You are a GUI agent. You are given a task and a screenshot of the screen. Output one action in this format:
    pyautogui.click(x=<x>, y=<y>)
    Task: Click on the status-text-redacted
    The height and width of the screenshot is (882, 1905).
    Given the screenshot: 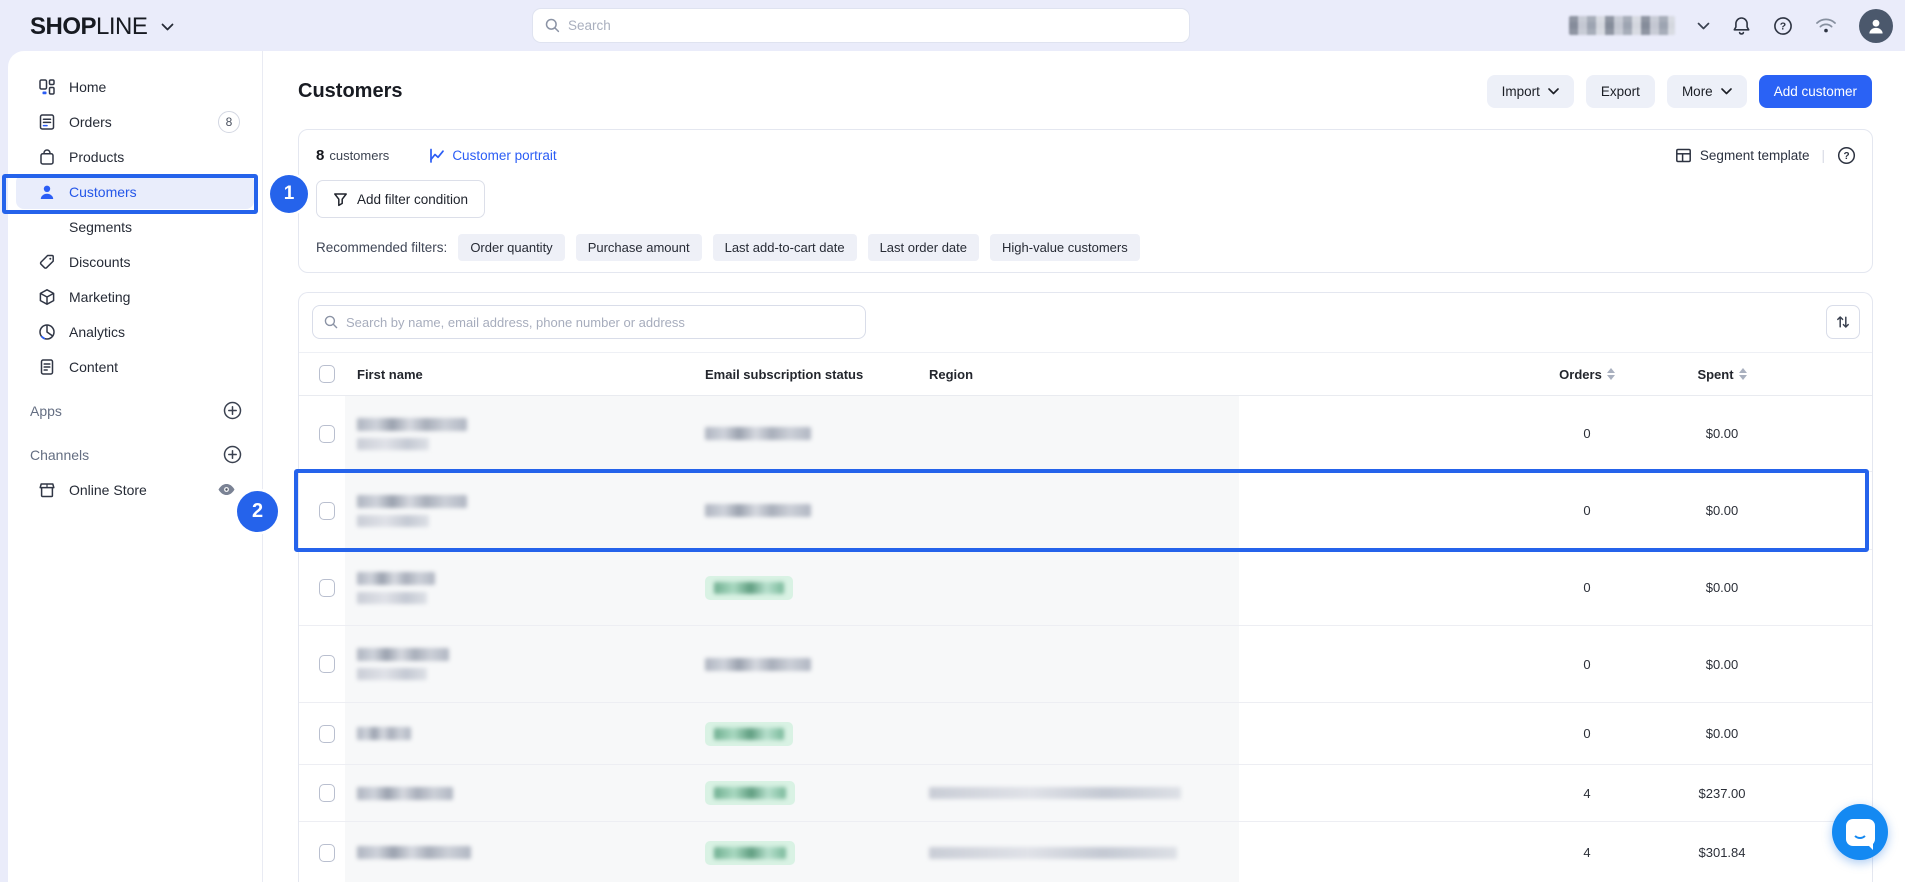 What is the action you would take?
    pyautogui.click(x=750, y=852)
    